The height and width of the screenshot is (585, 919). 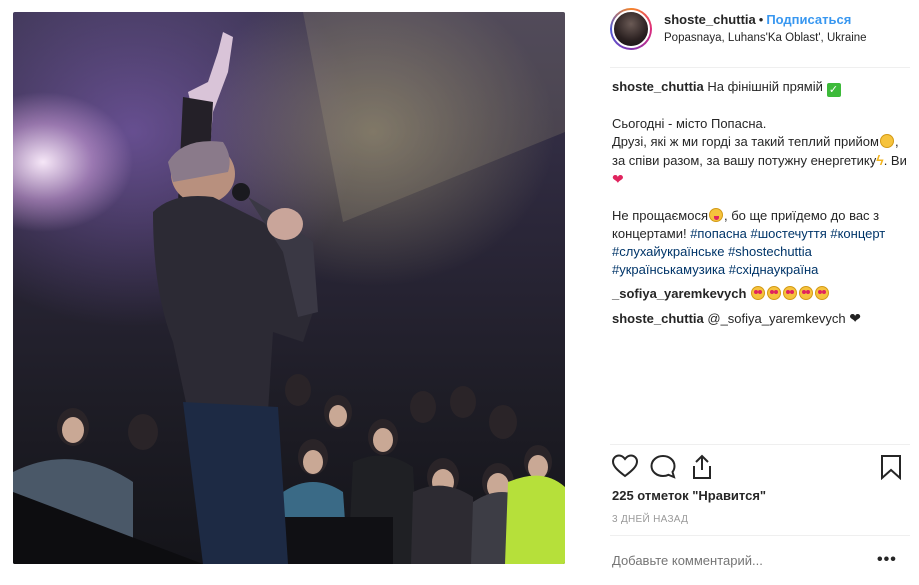 What do you see at coordinates (770, 251) in the screenshot?
I see `hashtag-link: #shostechuttia` at bounding box center [770, 251].